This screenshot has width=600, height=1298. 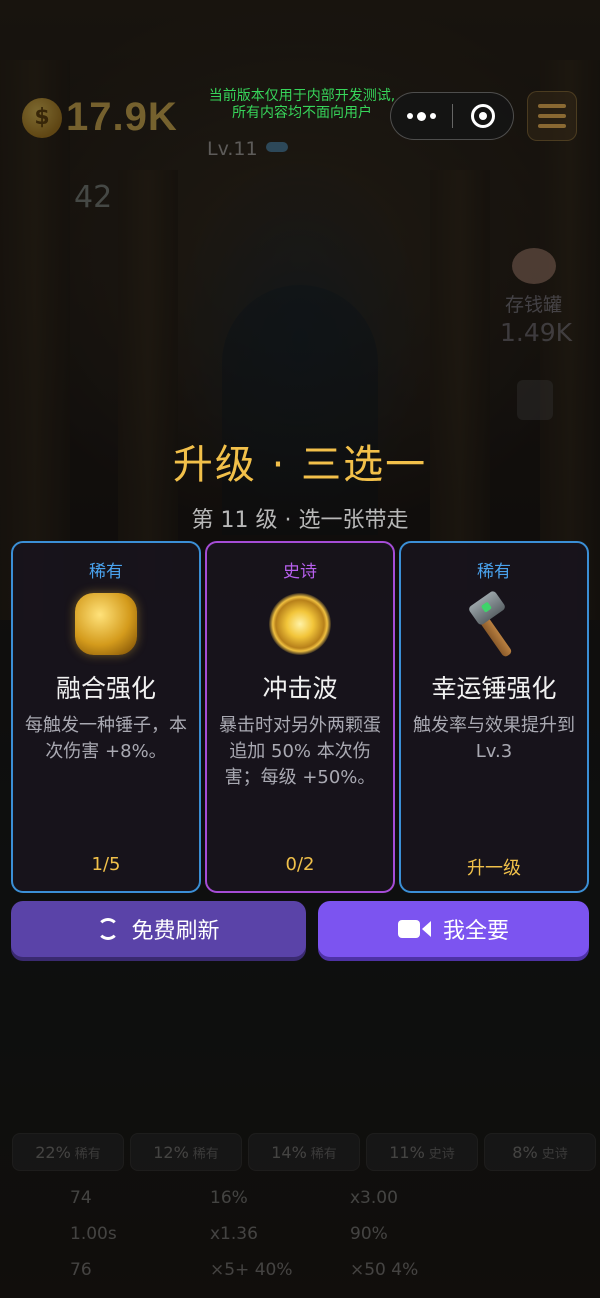 What do you see at coordinates (421, 116) in the screenshot?
I see `more-options-button` at bounding box center [421, 116].